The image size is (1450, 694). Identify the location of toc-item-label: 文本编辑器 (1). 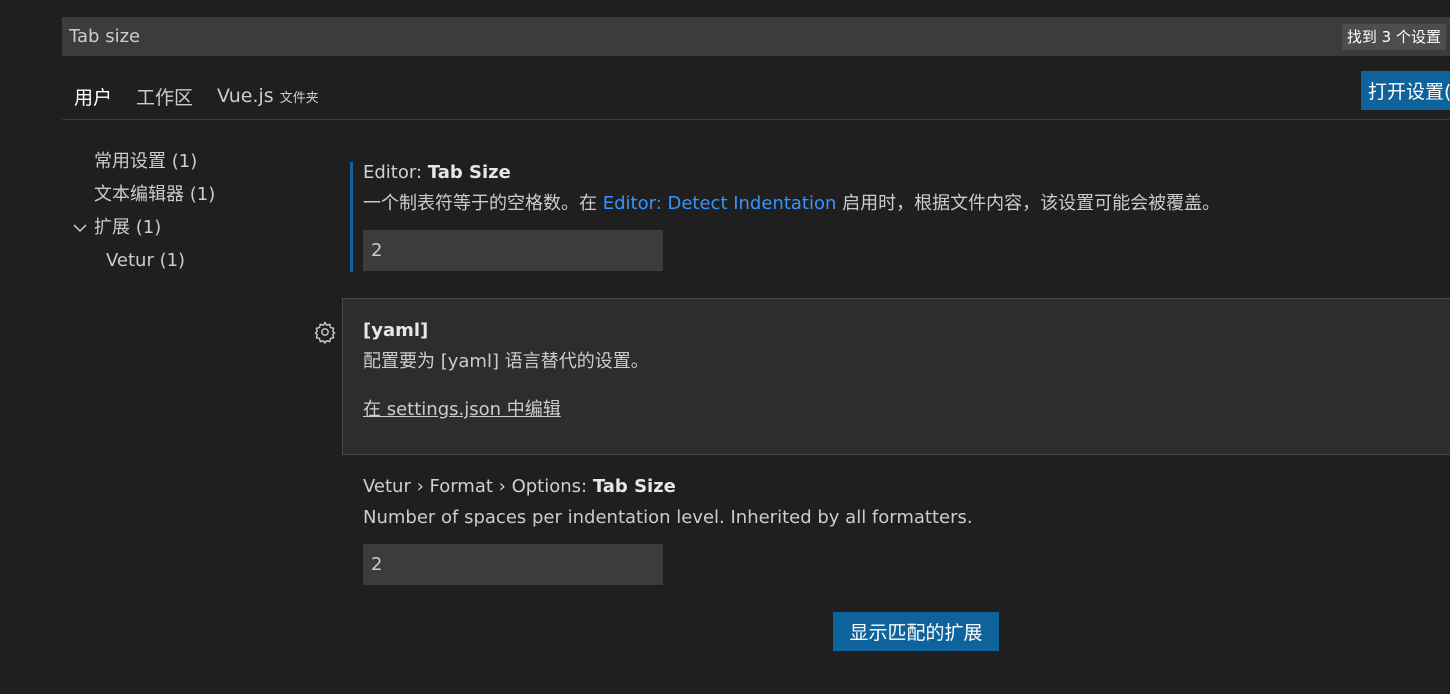
(155, 194).